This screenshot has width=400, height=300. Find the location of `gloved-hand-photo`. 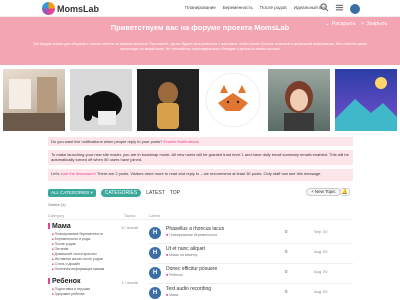

gloved-hand-photo is located at coordinates (101, 100).